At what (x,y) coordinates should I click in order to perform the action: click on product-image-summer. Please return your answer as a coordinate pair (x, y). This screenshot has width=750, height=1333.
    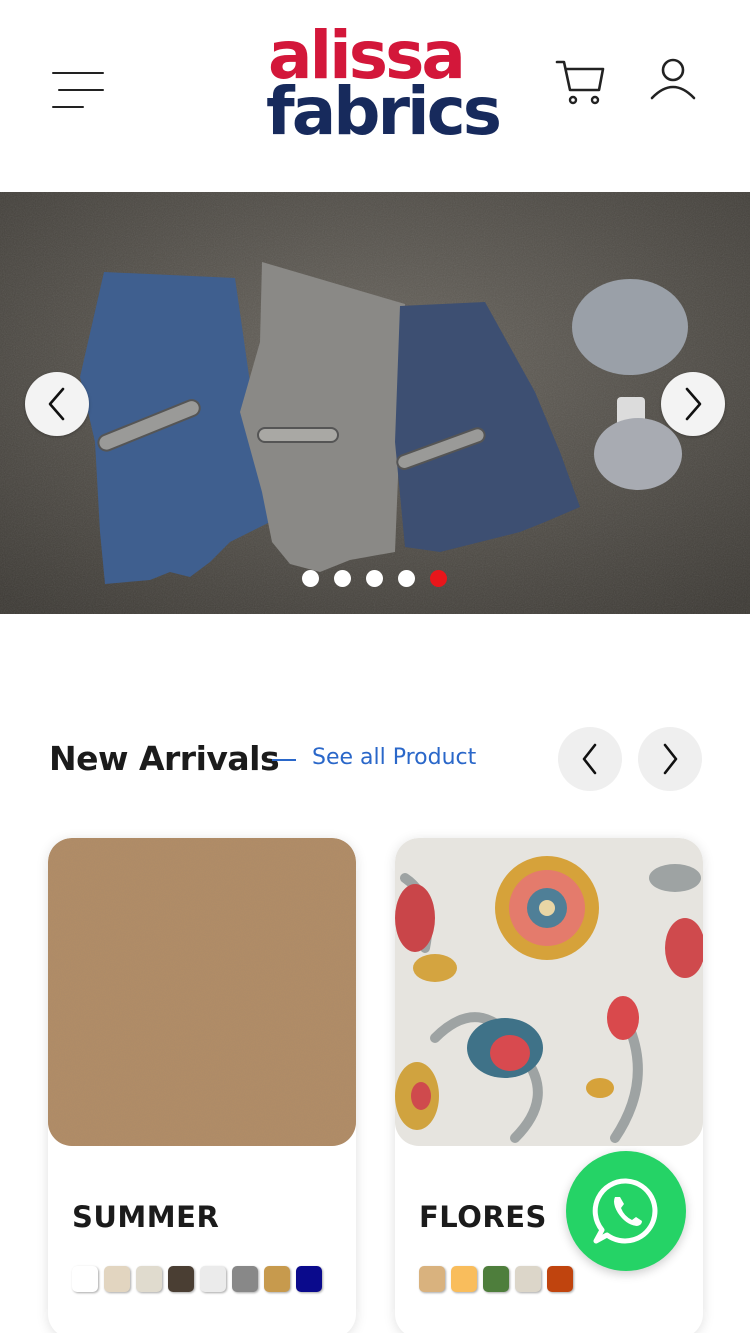
    Looking at the image, I should click on (202, 992).